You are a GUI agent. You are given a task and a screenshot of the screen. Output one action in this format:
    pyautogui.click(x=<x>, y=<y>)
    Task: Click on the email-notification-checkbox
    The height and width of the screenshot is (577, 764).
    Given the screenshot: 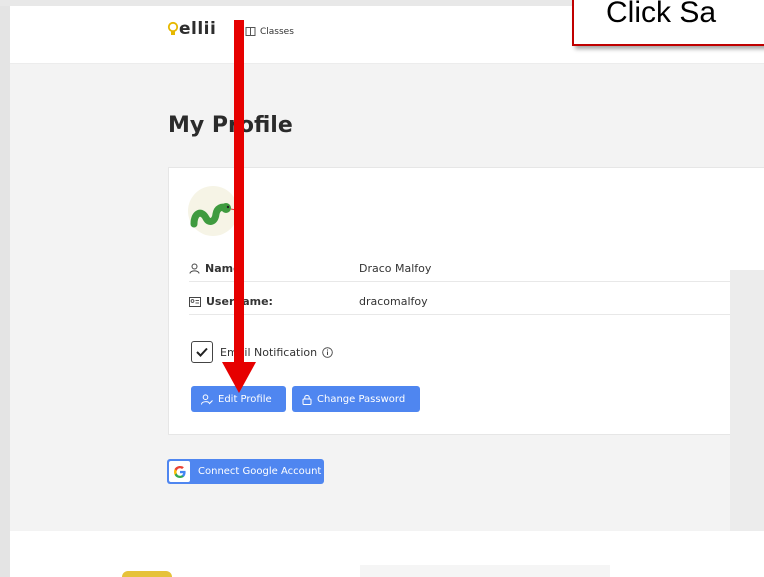 What is the action you would take?
    pyautogui.click(x=202, y=352)
    